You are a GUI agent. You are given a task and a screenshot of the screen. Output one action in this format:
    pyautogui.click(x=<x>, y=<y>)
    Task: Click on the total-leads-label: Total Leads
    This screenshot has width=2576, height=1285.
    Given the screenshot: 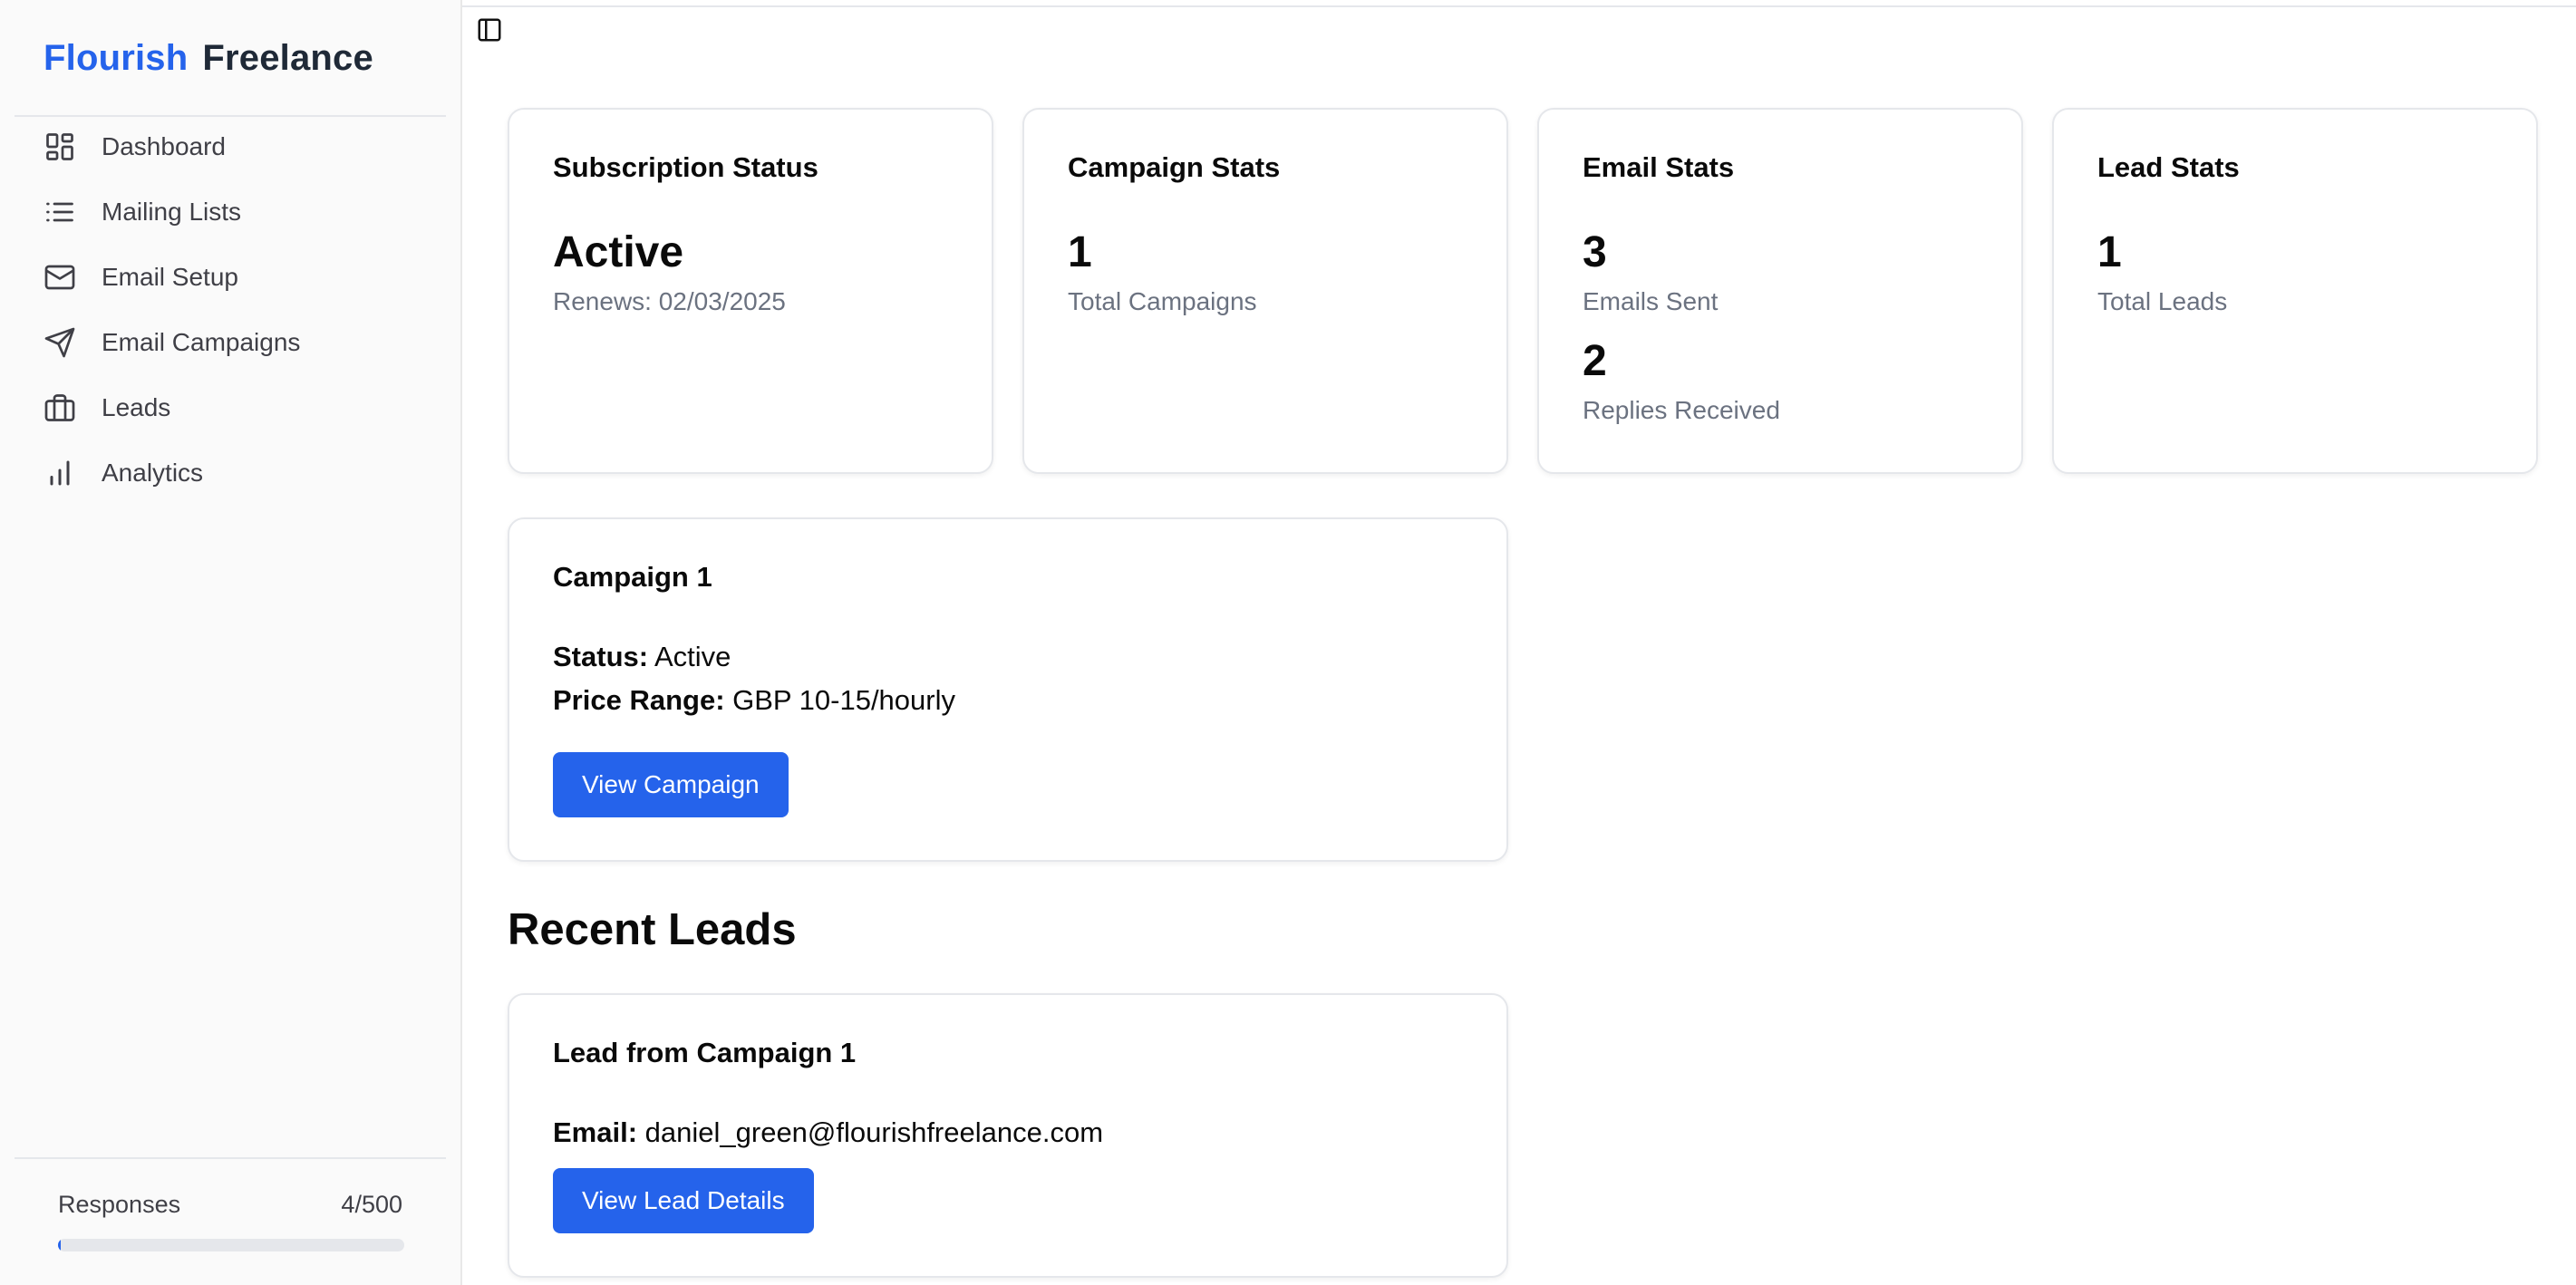 What is the action you would take?
    pyautogui.click(x=2162, y=301)
    